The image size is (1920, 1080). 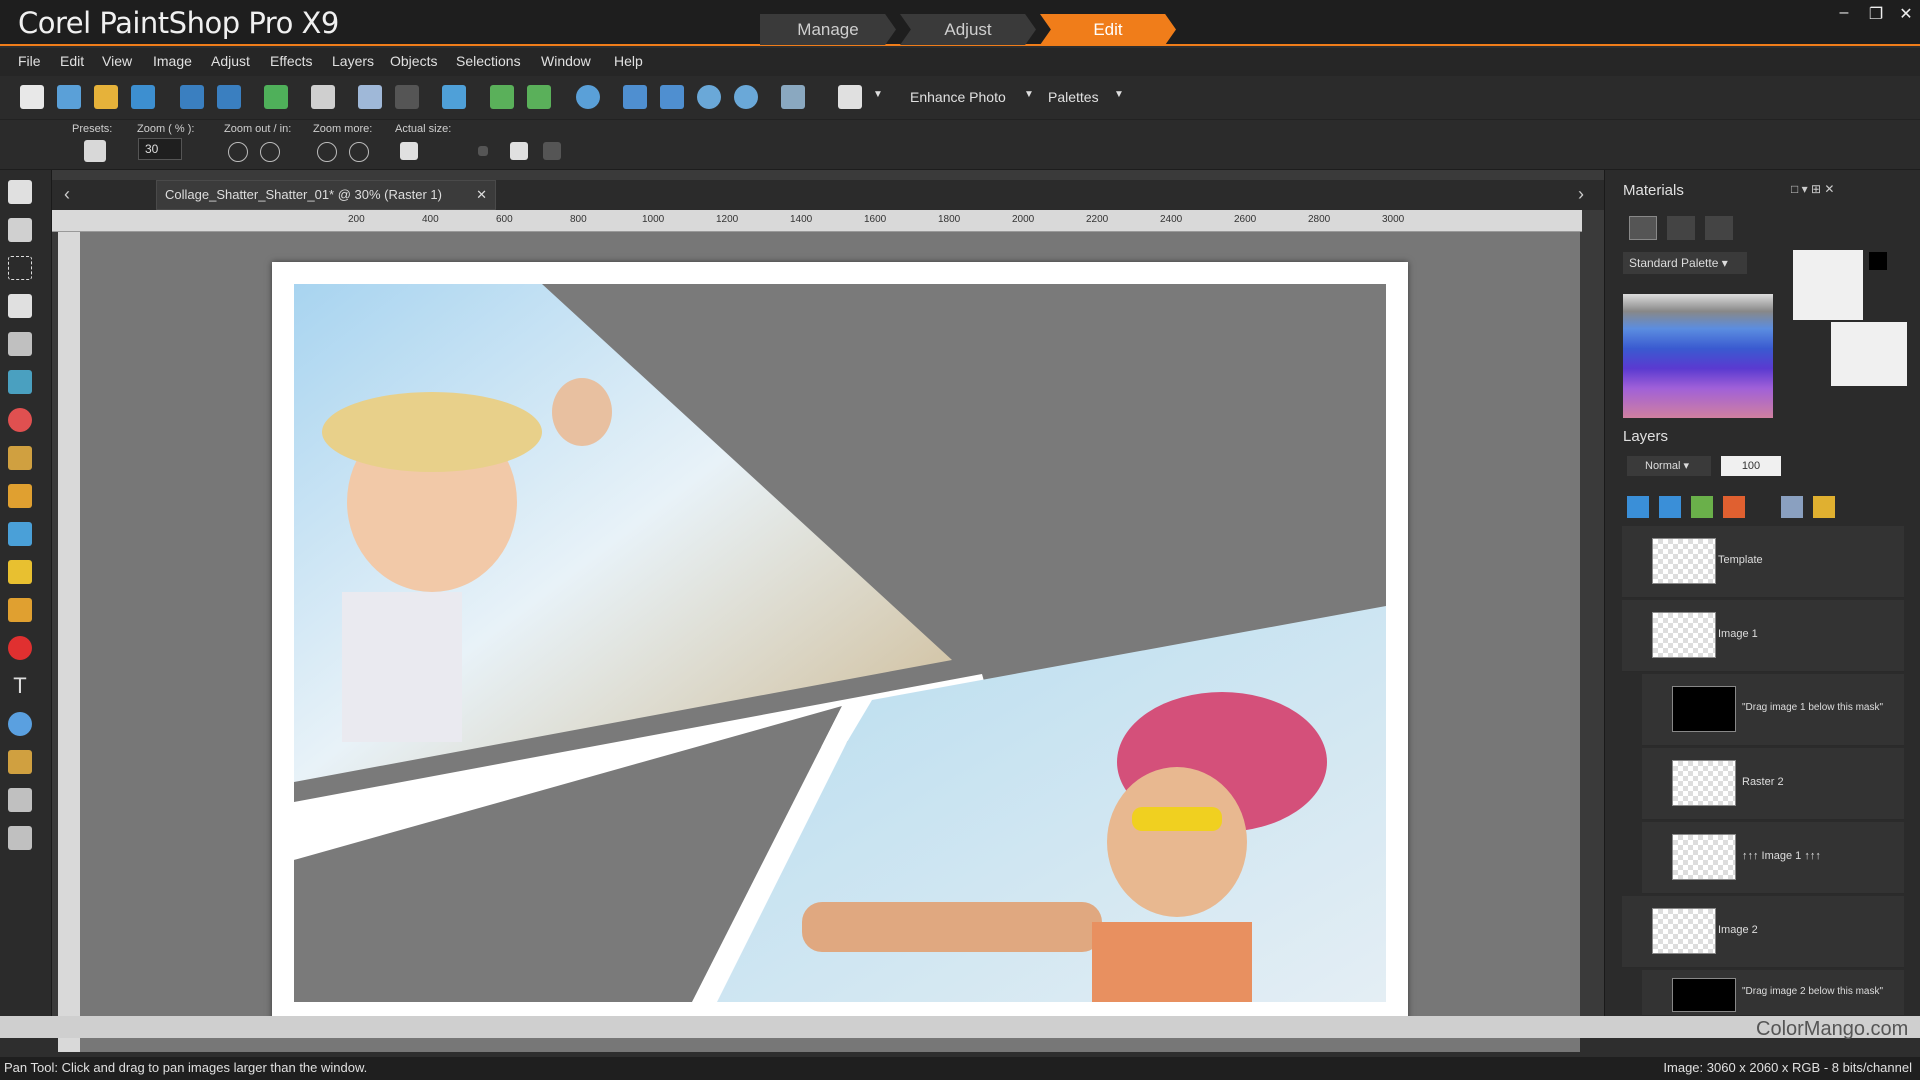 What do you see at coordinates (359, 152) in the screenshot?
I see `zoom-more-in-icon` at bounding box center [359, 152].